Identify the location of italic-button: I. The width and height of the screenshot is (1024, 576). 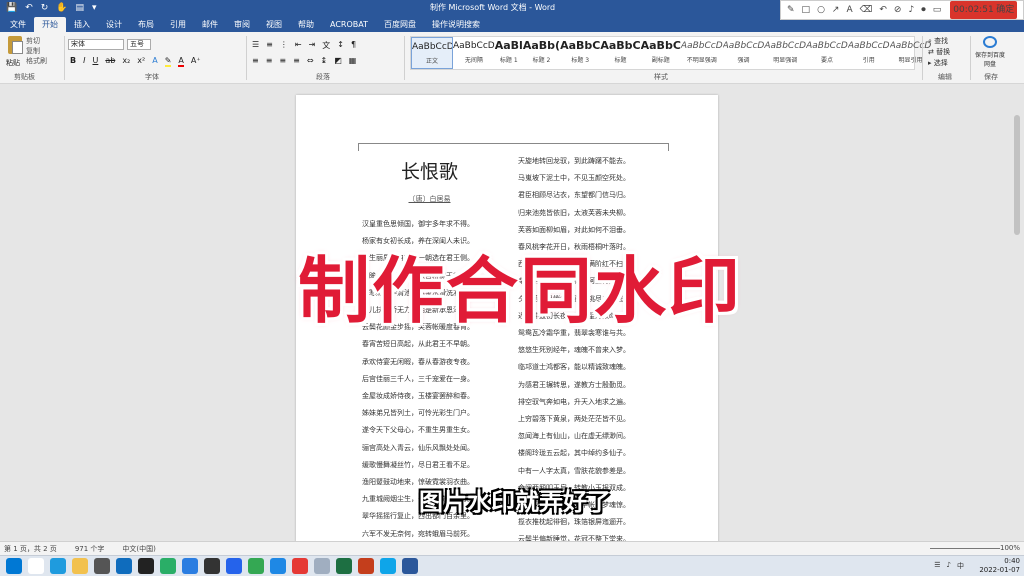
(84, 61).